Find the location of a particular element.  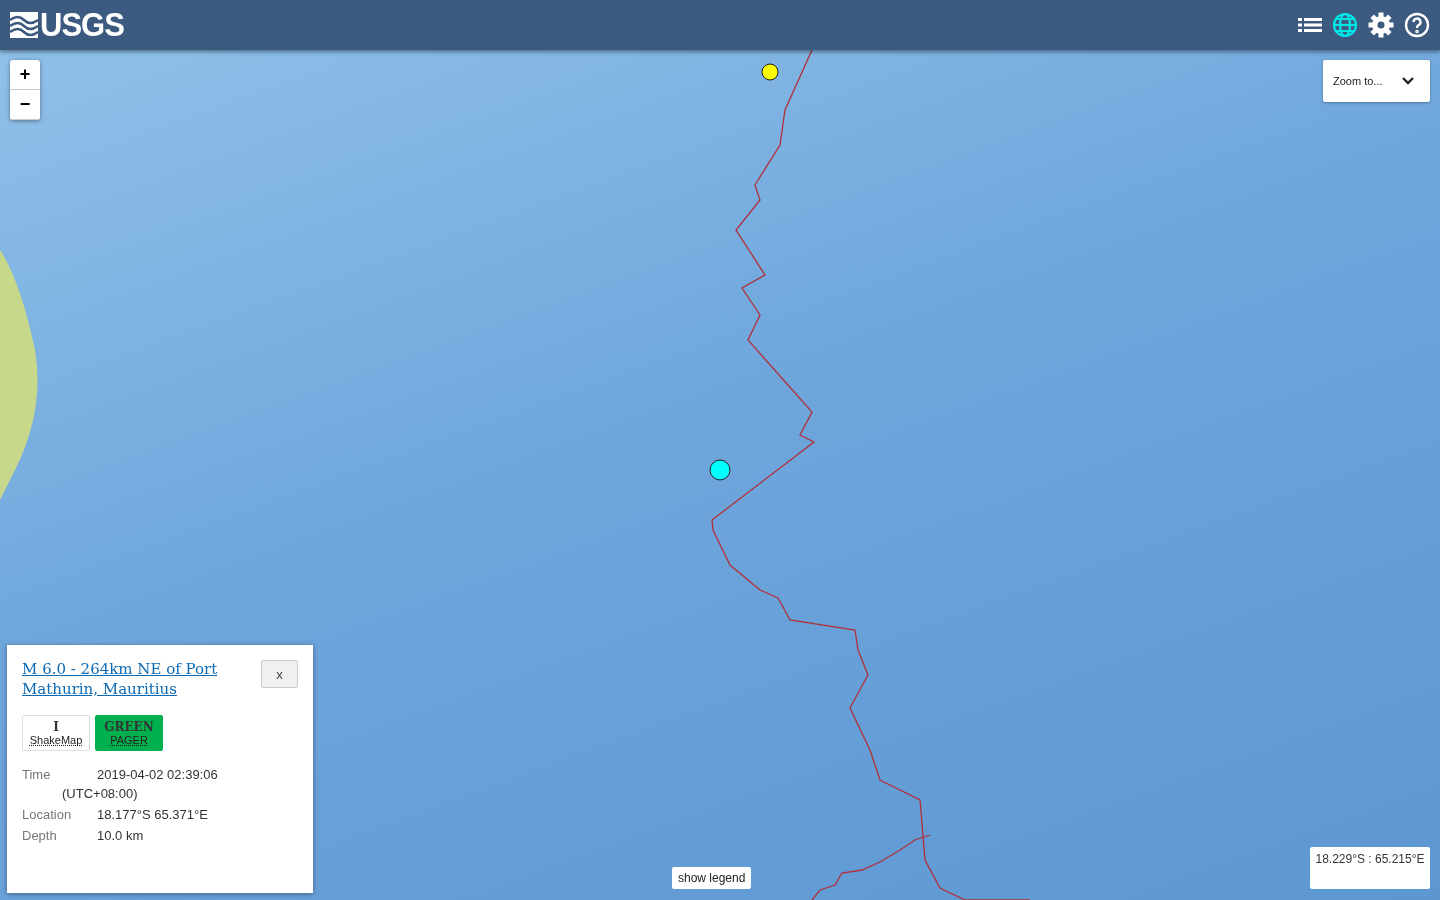

logo-text: USGS is located at coordinates (82, 25).